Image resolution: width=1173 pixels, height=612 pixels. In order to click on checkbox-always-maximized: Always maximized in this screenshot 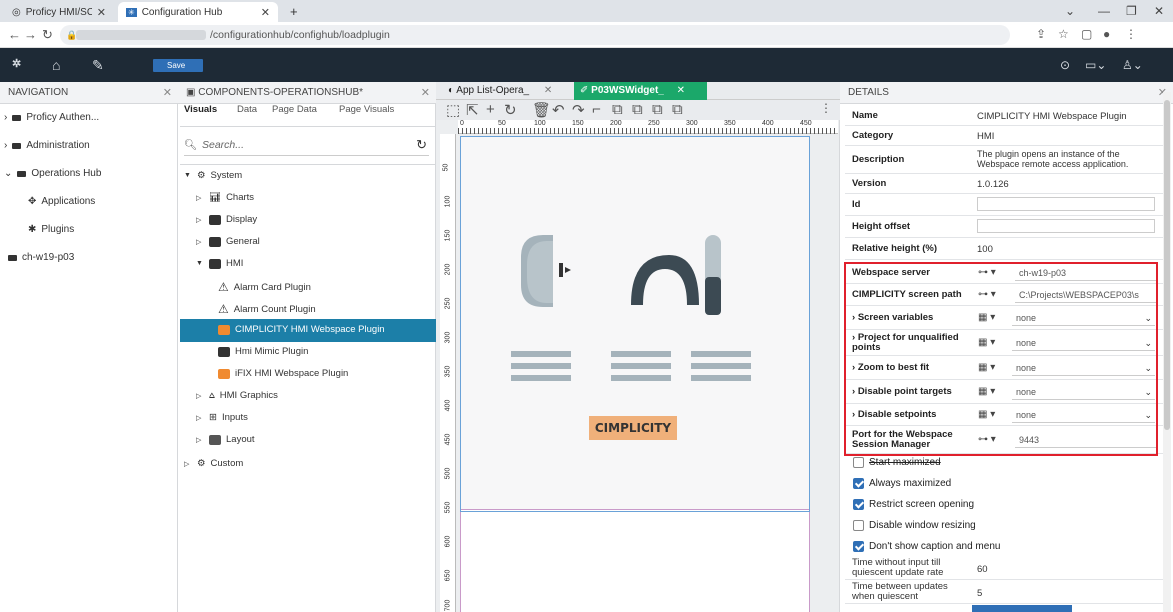, I will do `click(902, 483)`.